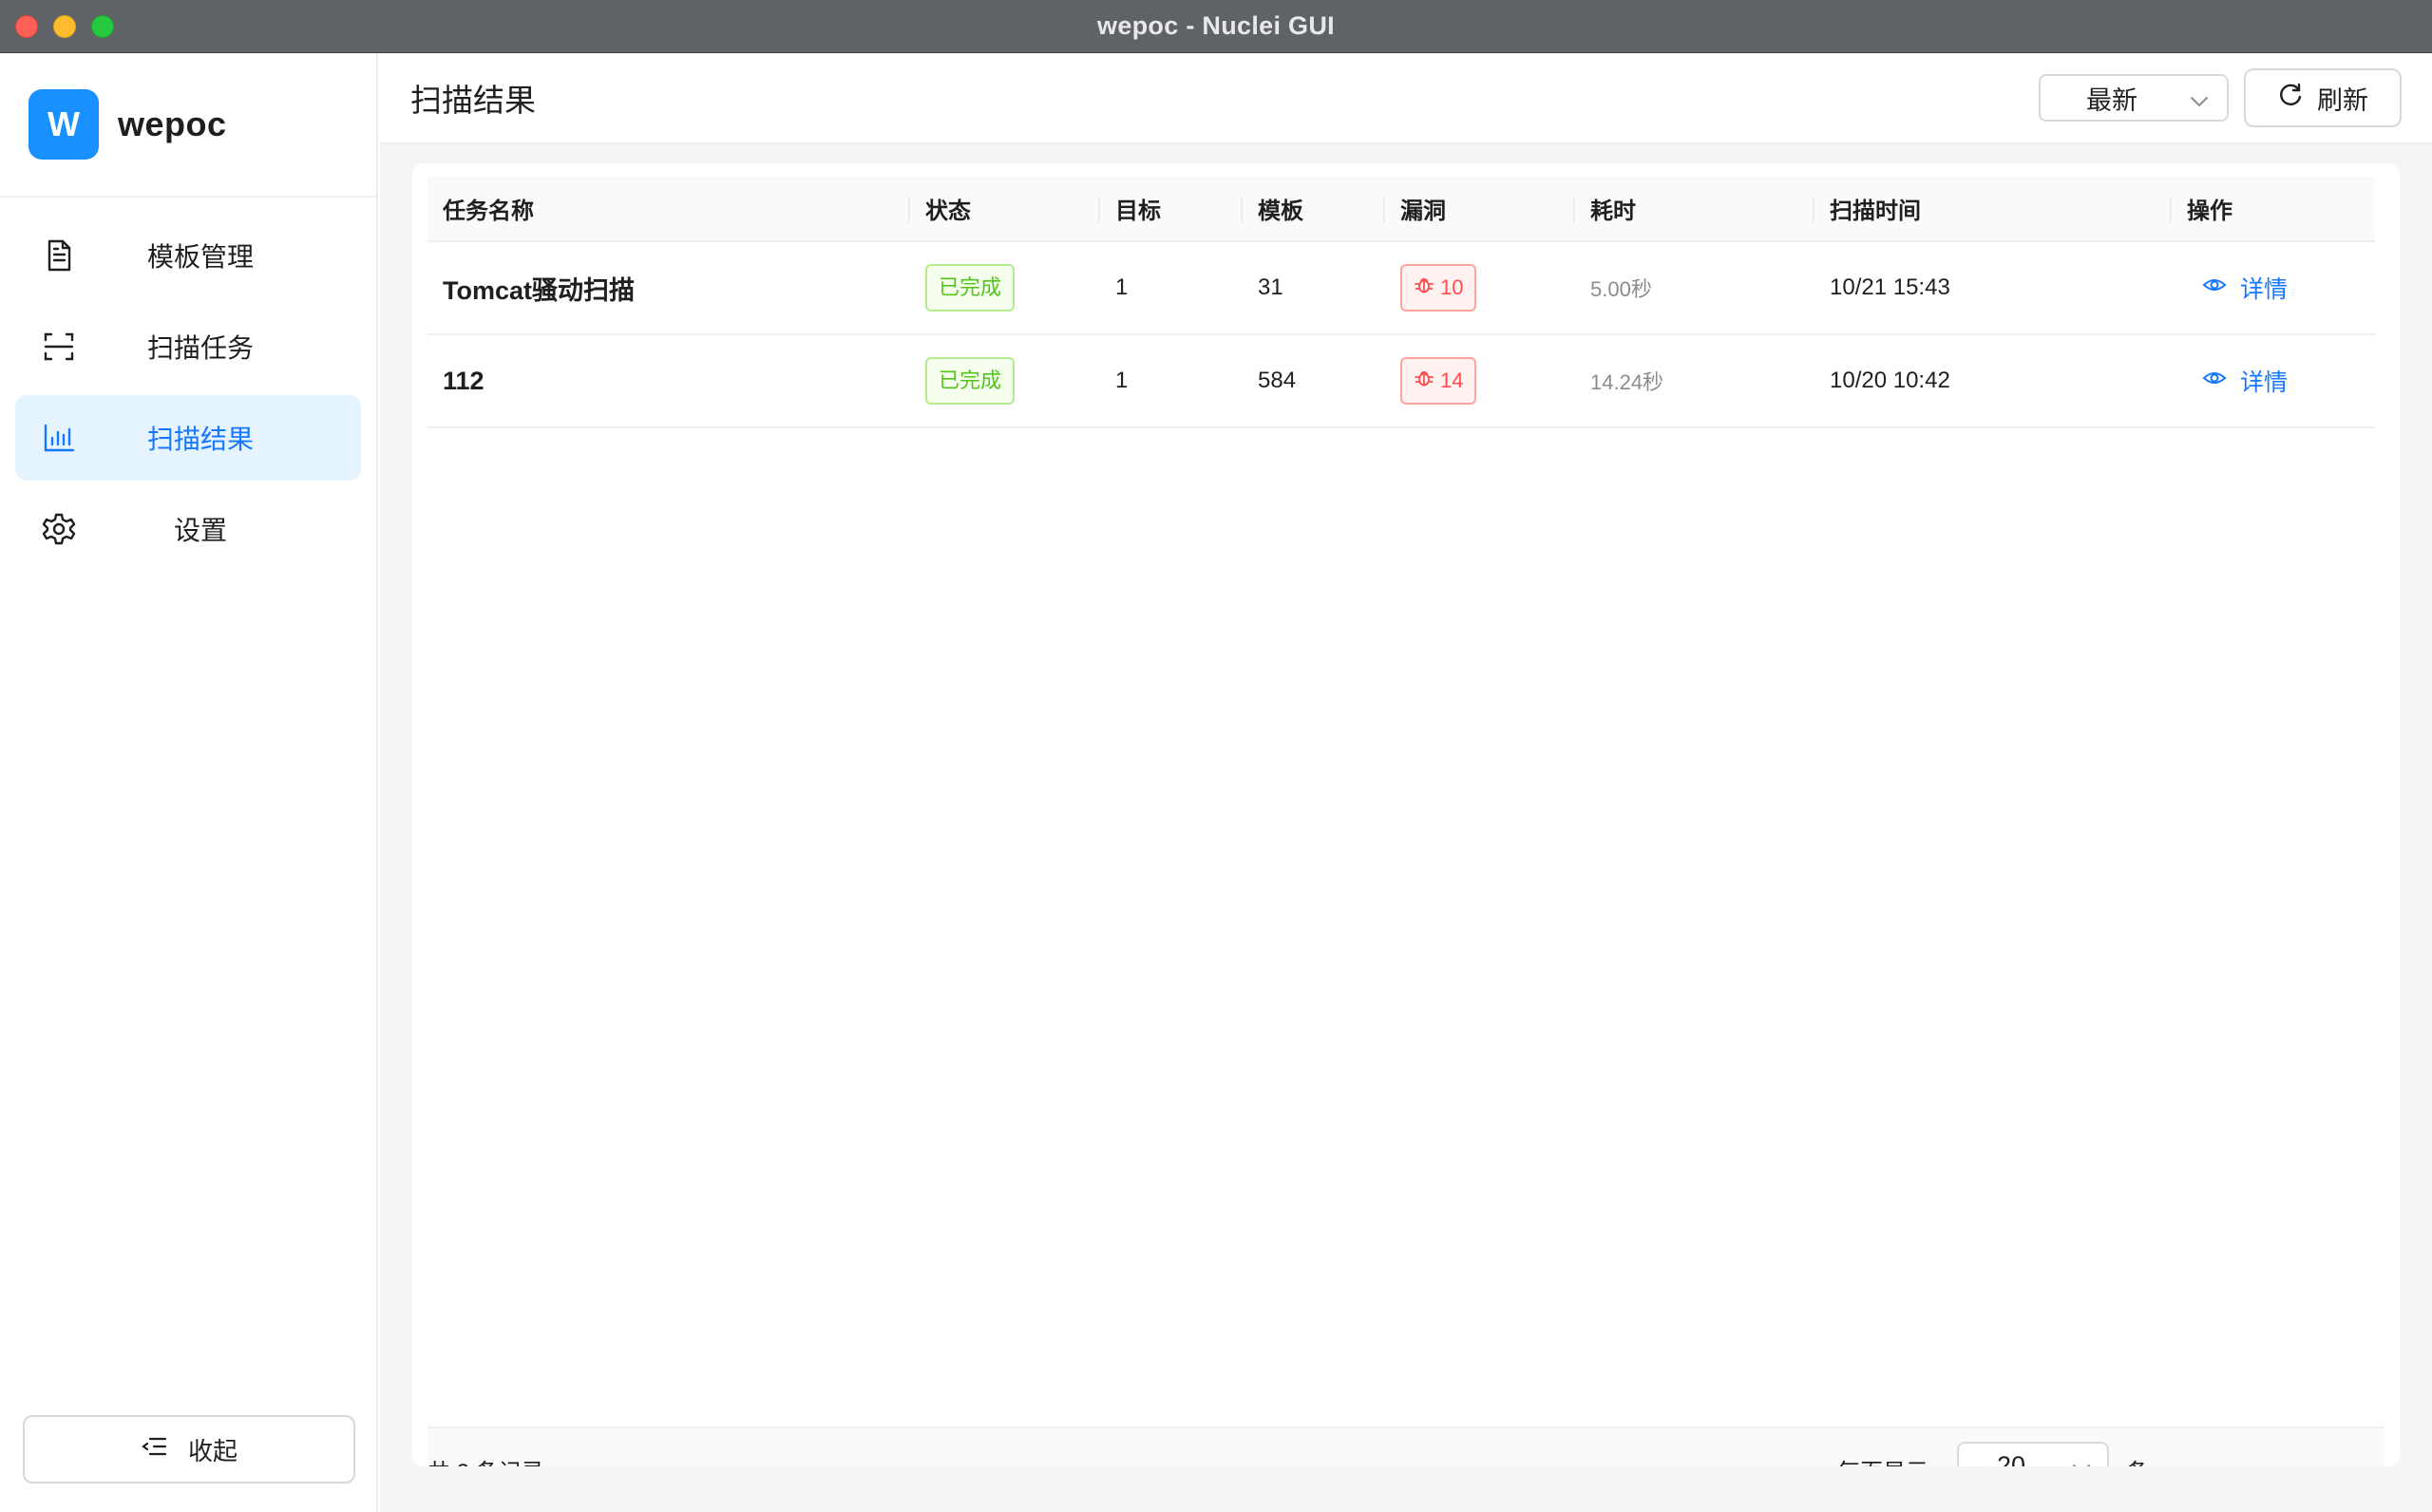 The width and height of the screenshot is (2432, 1512). Describe the element at coordinates (473, 101) in the screenshot. I see `page-title: 扫描结果` at that location.